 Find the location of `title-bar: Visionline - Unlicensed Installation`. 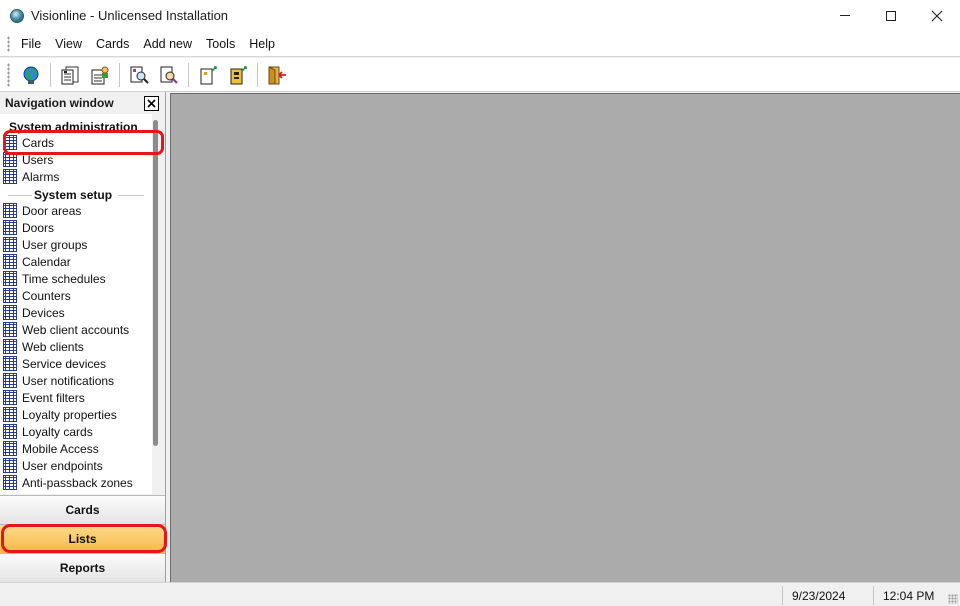

title-bar: Visionline - Unlicensed Installation is located at coordinates (480, 15).